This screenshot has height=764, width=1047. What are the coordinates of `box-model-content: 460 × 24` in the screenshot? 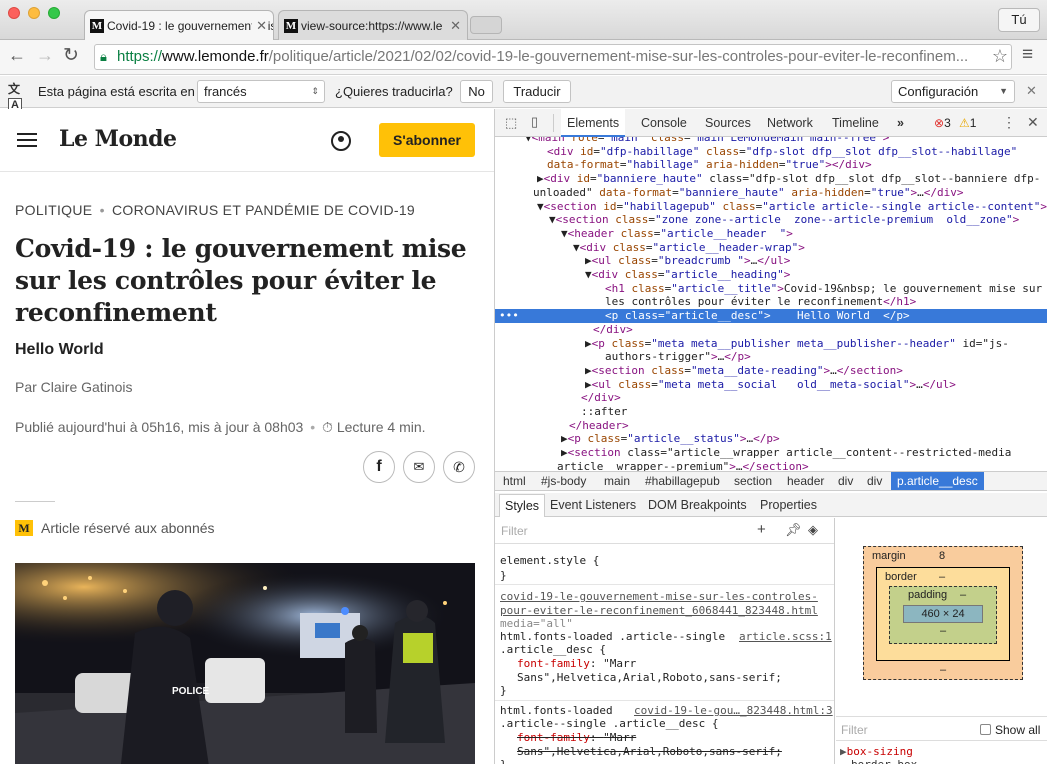 It's located at (943, 614).